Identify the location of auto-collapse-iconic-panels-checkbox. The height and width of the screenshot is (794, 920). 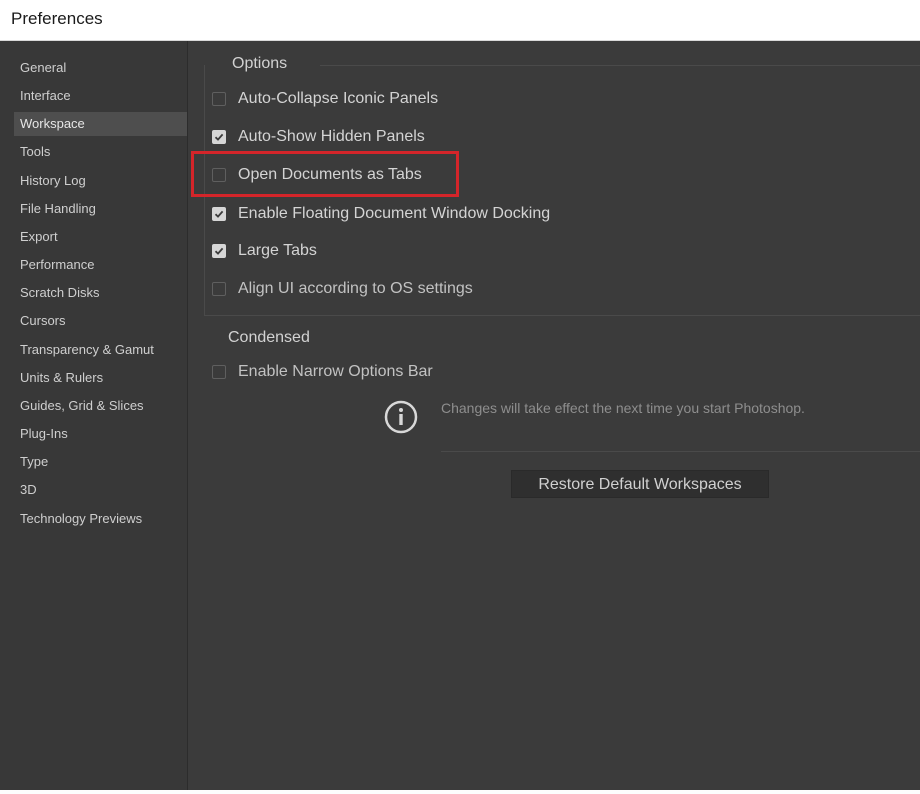
(219, 99).